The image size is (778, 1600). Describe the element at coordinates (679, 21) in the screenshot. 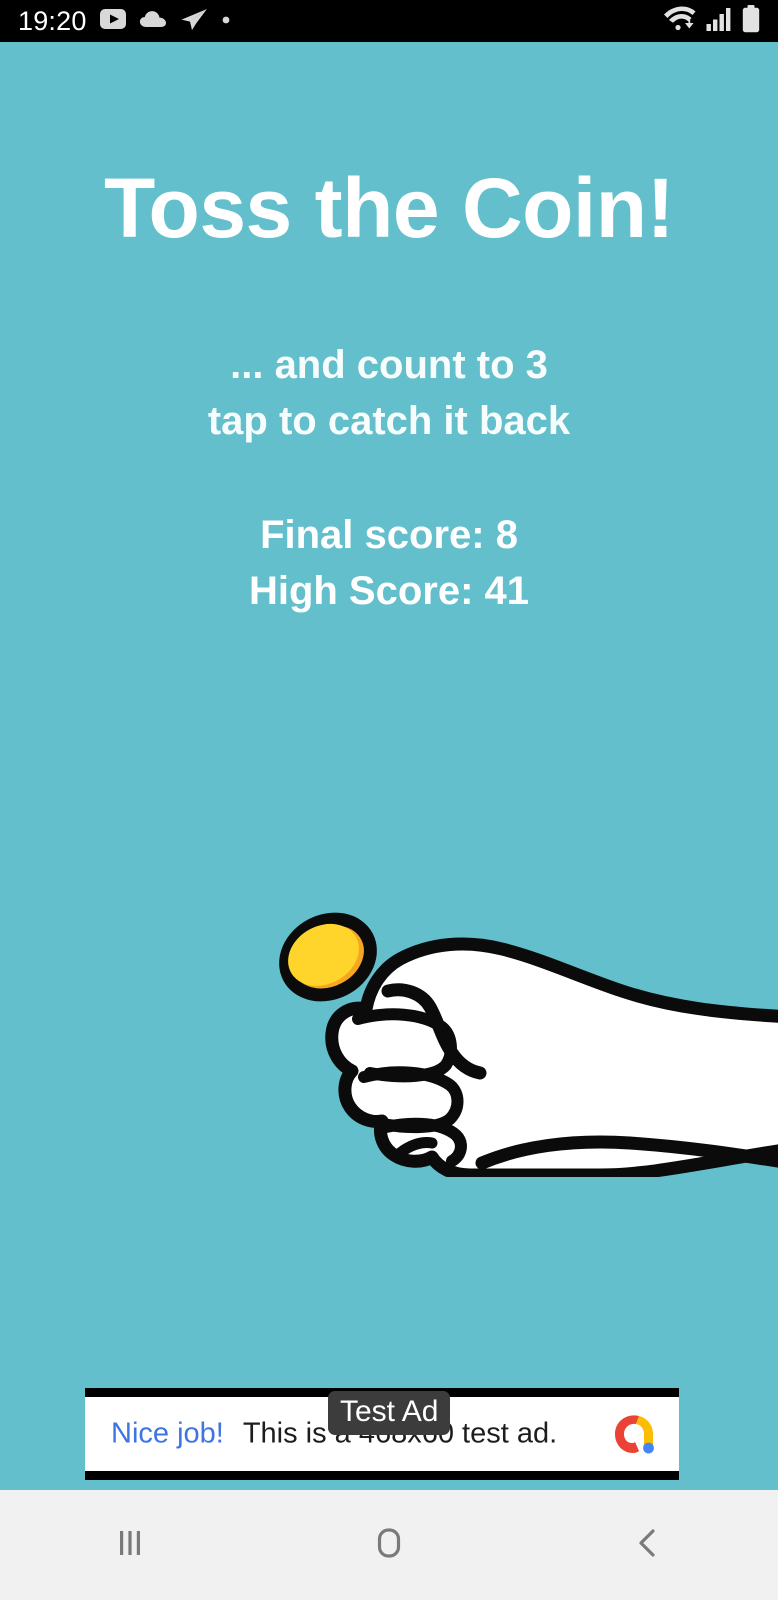

I see `wifi-icon` at that location.